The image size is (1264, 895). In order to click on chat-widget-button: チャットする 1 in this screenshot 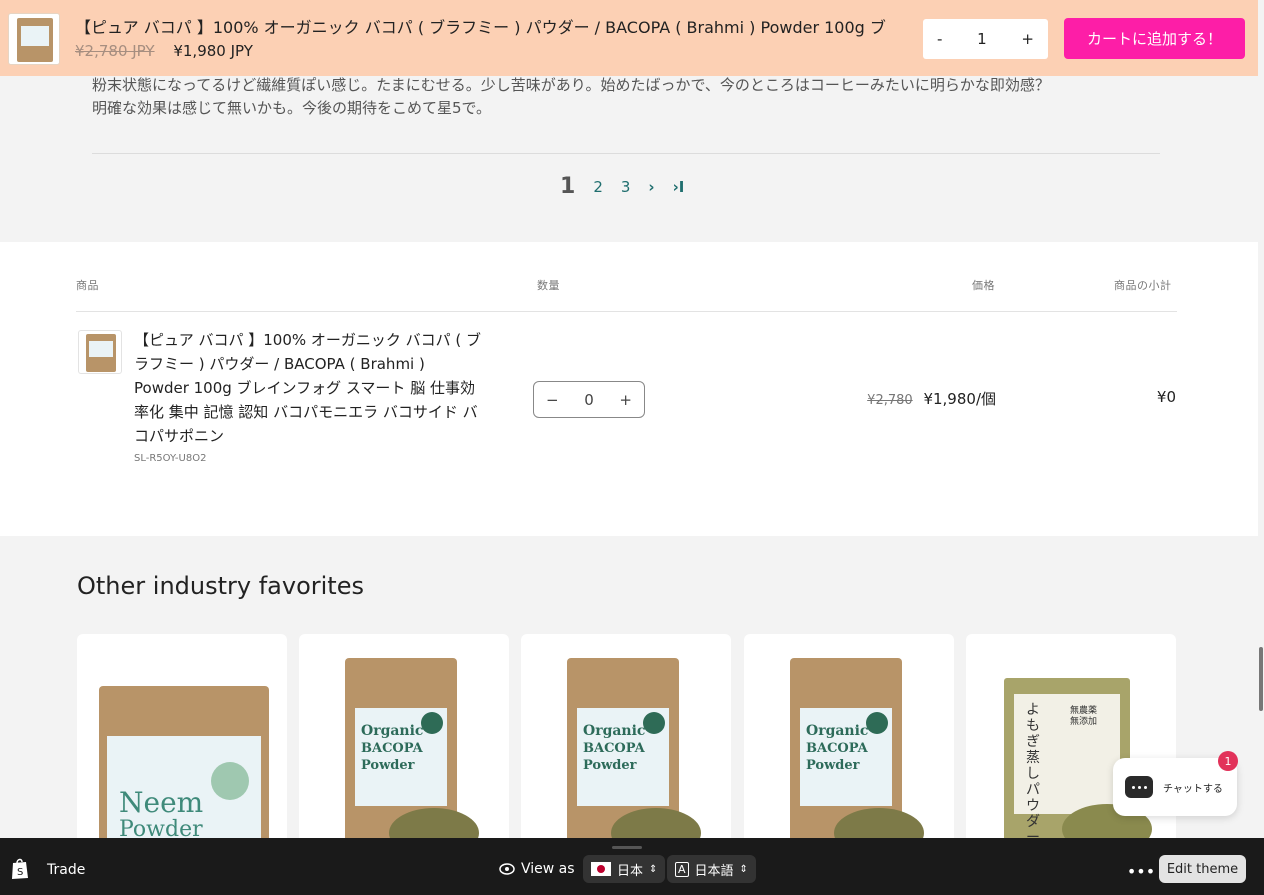, I will do `click(1175, 783)`.